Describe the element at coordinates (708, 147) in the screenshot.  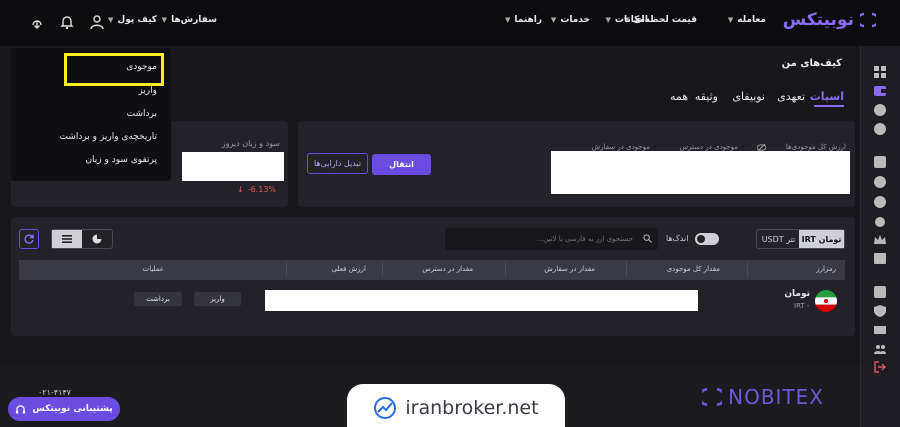
I see `available-label: موجودی در دسترس` at that location.